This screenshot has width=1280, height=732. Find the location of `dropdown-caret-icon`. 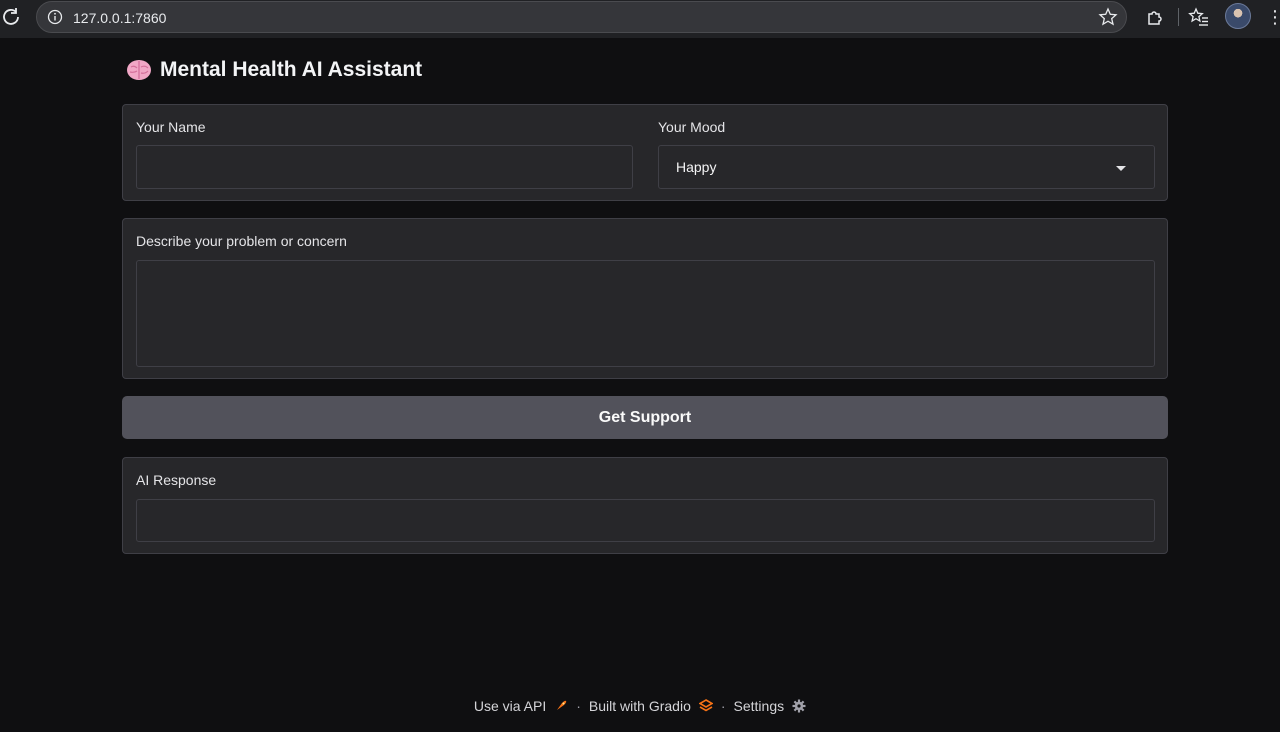

dropdown-caret-icon is located at coordinates (1121, 168).